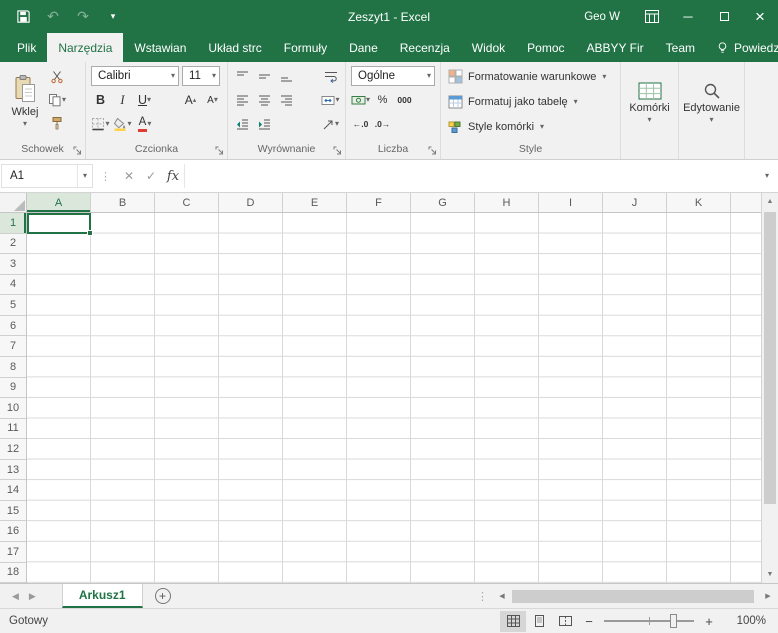 The height and width of the screenshot is (633, 778). I want to click on increase-font-size-button: A ▴, so click(190, 100).